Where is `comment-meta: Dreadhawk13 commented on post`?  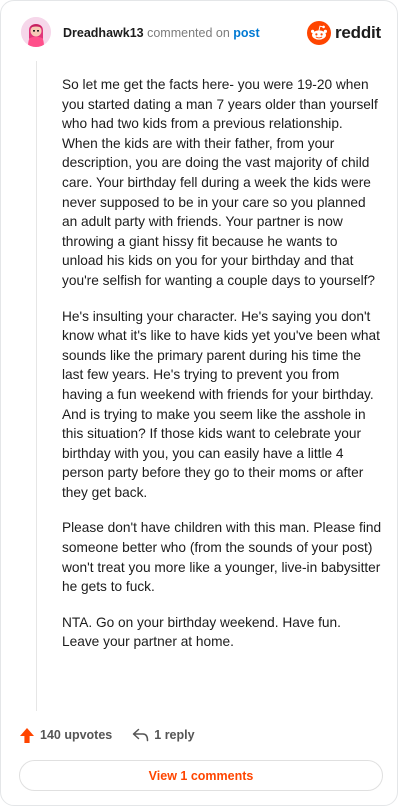
comment-meta: Dreadhawk13 commented on post is located at coordinates (161, 33).